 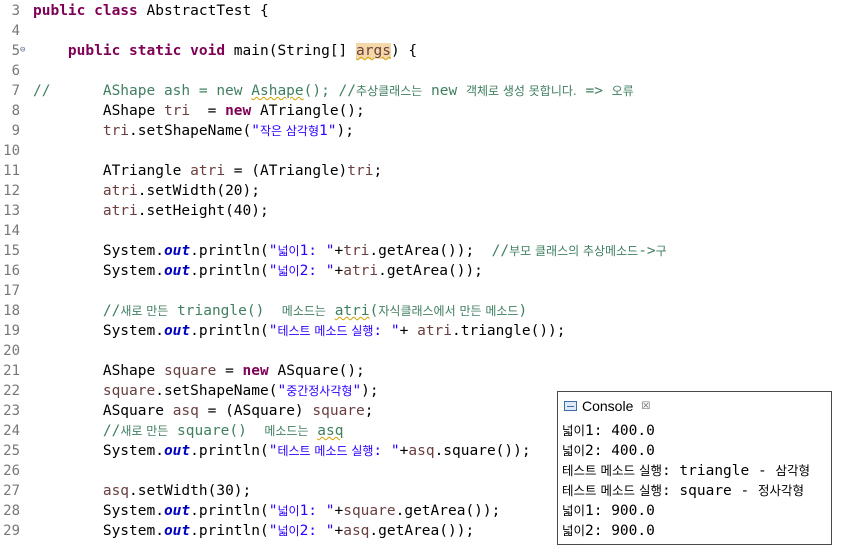 I want to click on console-tab: Console ☒, so click(x=613, y=406).